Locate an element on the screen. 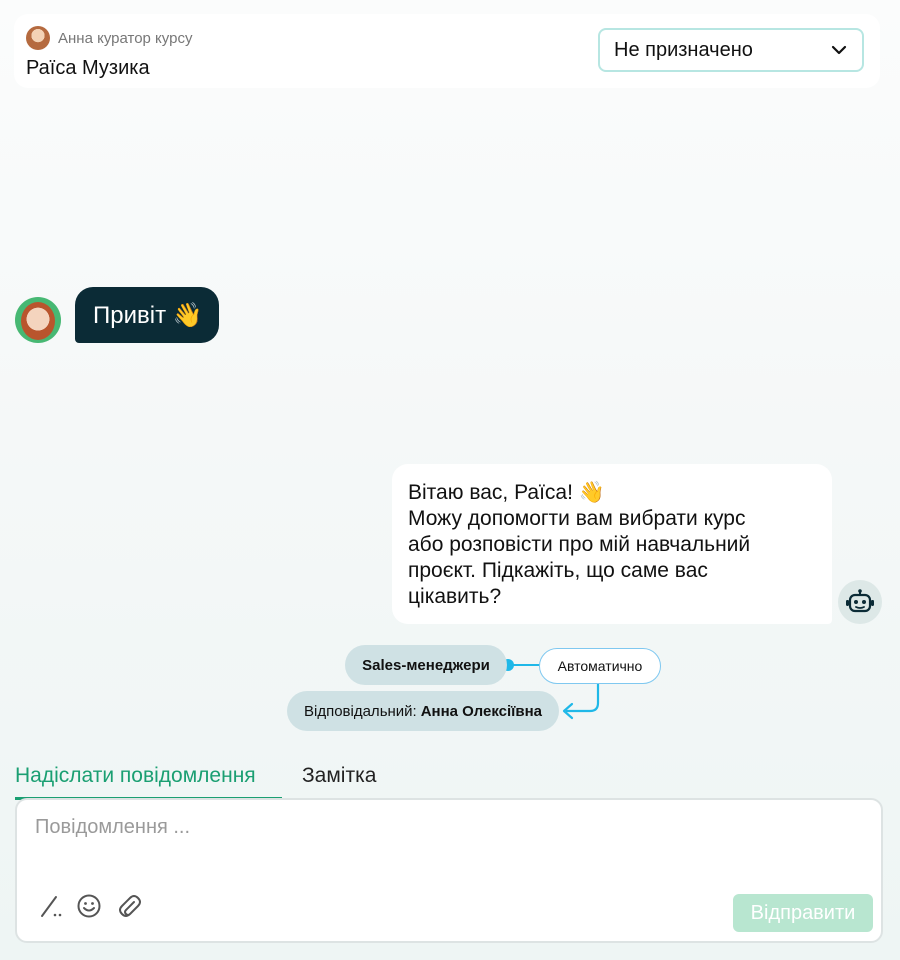 This screenshot has width=900, height=960. chevron-down-icon is located at coordinates (839, 50).